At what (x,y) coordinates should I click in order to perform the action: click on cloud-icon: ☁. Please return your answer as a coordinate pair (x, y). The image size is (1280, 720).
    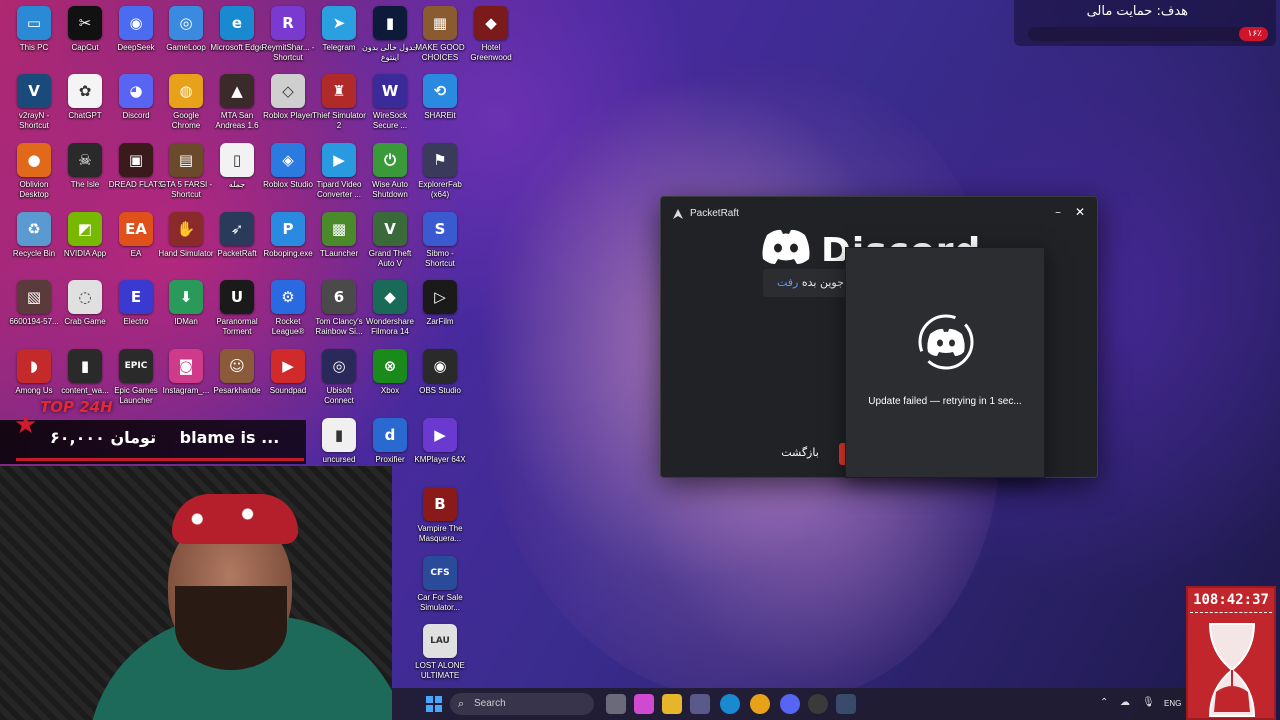
    Looking at the image, I should click on (1125, 702).